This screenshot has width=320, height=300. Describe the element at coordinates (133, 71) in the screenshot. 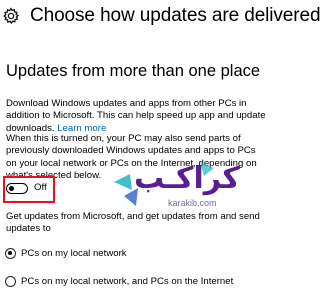

I see `section-heading: Updates from more than one place` at that location.